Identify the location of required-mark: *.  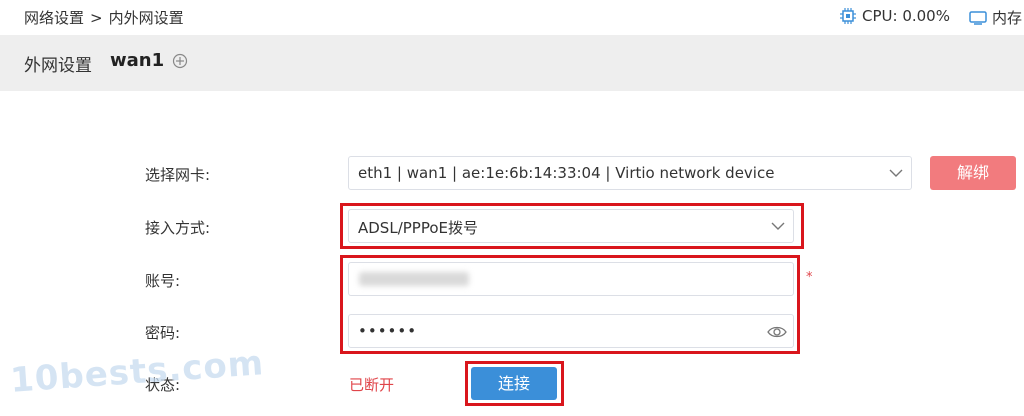
(809, 277).